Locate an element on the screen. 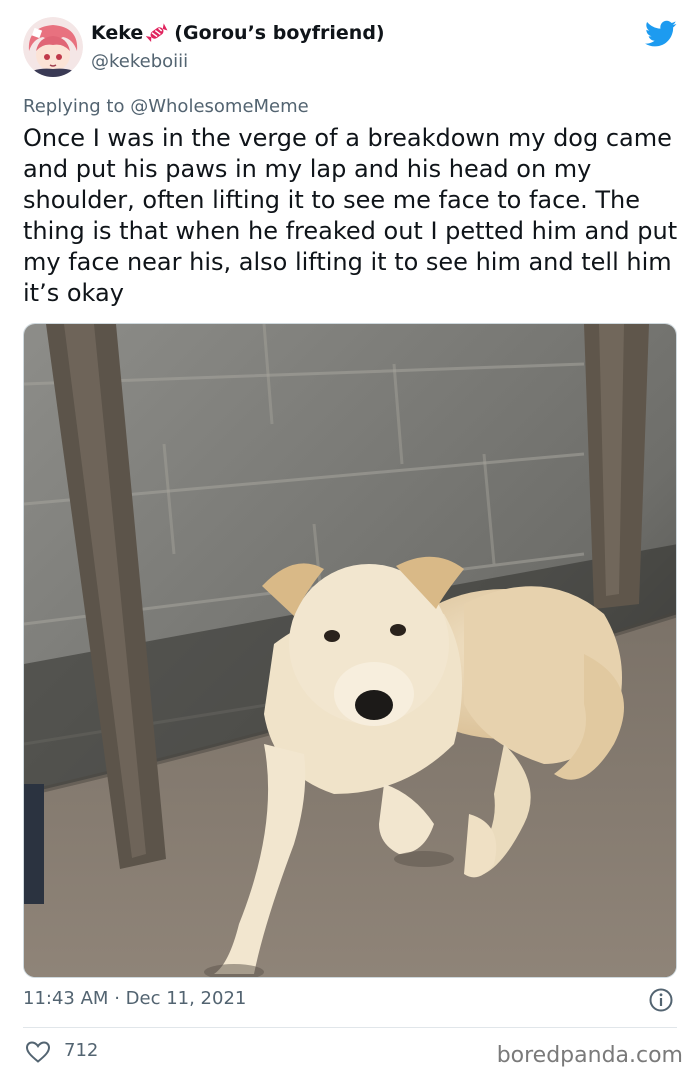  reply-context: Replying to @WholesomeMeme is located at coordinates (166, 106).